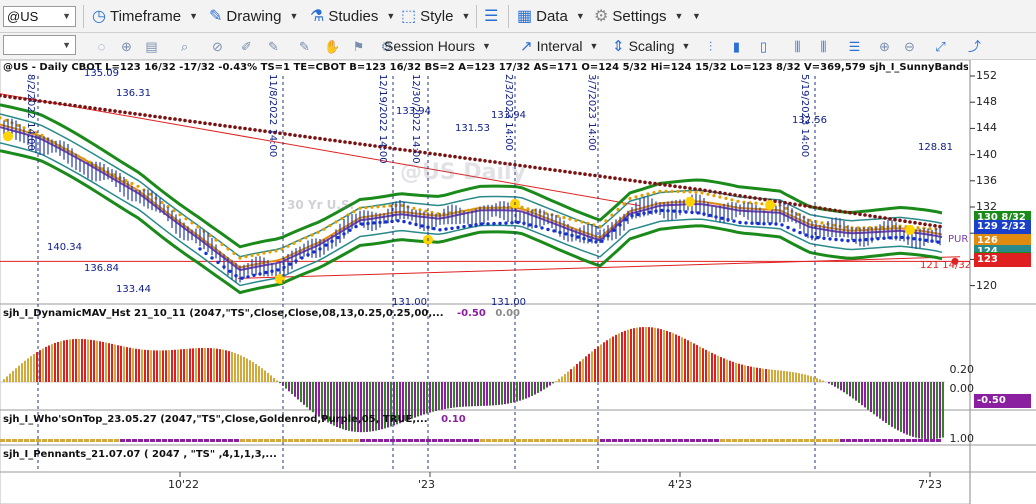  Describe the element at coordinates (217, 46) in the screenshot. I see `link-icon: ⊘` at that location.